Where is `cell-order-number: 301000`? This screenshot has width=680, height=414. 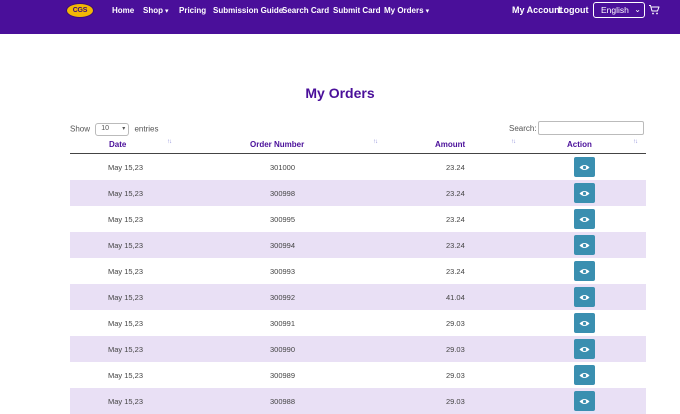
cell-order-number: 301000 is located at coordinates (283, 167).